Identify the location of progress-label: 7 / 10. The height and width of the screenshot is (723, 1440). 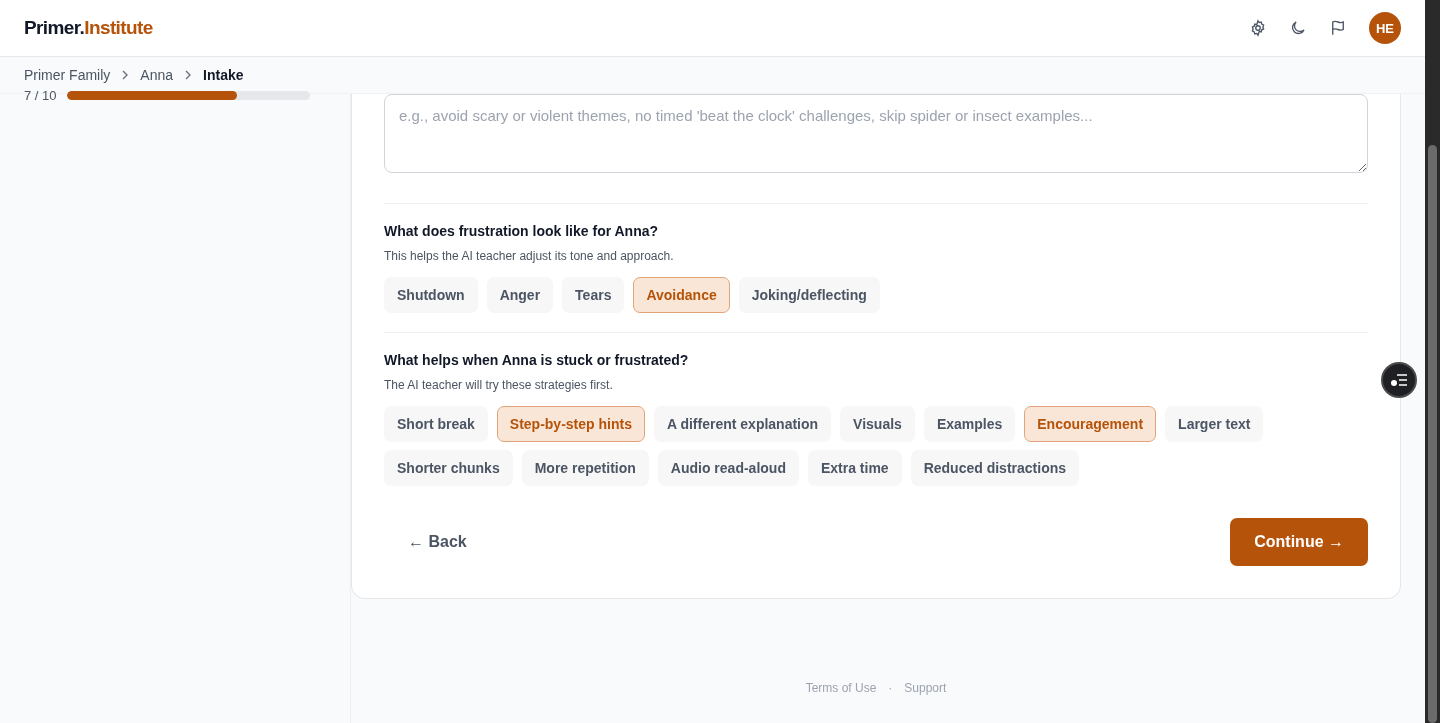
(40, 95).